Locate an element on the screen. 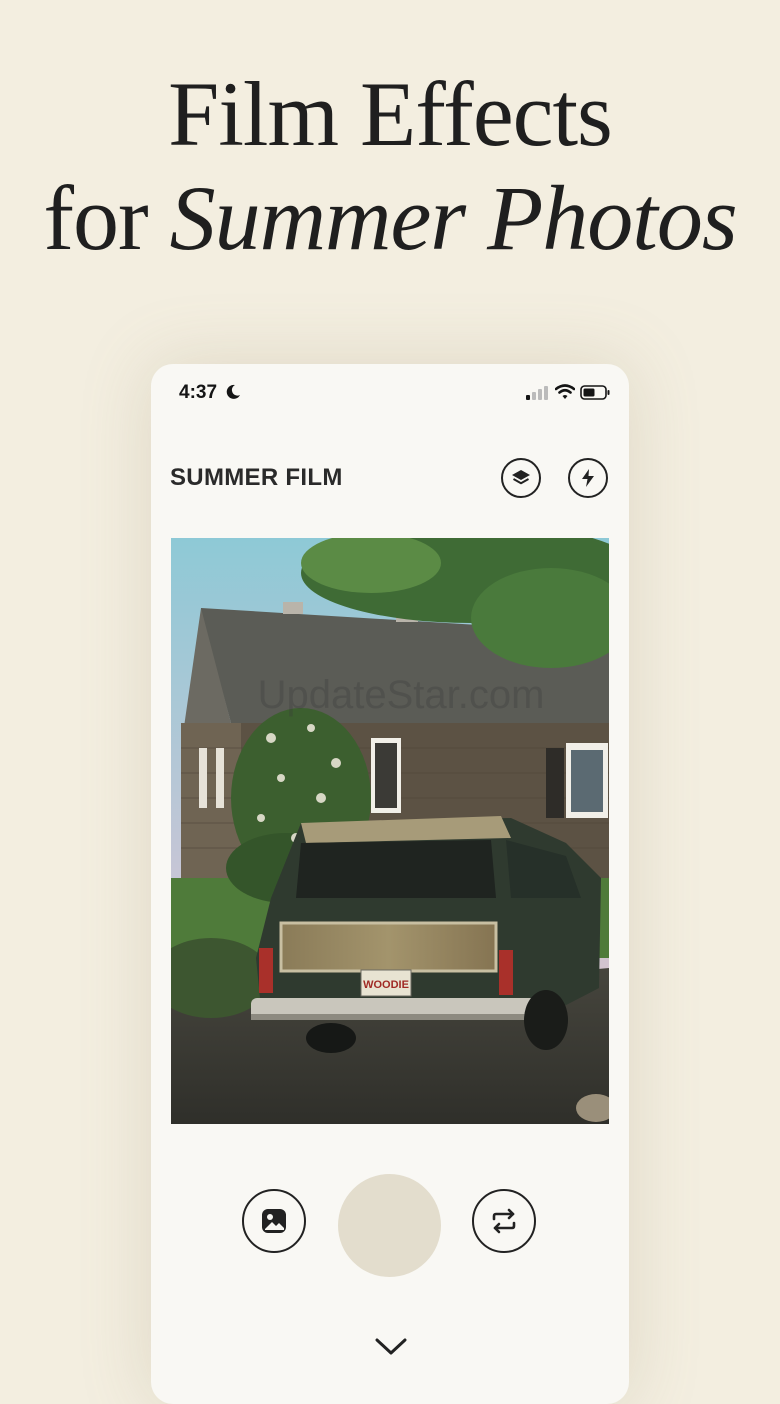  gallery-button is located at coordinates (274, 1221).